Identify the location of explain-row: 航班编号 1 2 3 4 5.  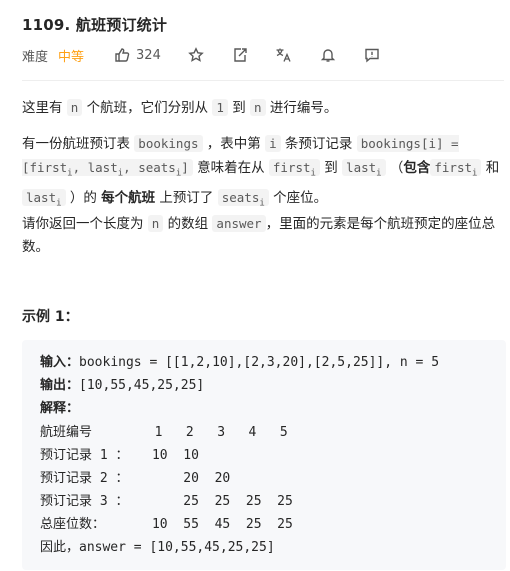
(164, 432).